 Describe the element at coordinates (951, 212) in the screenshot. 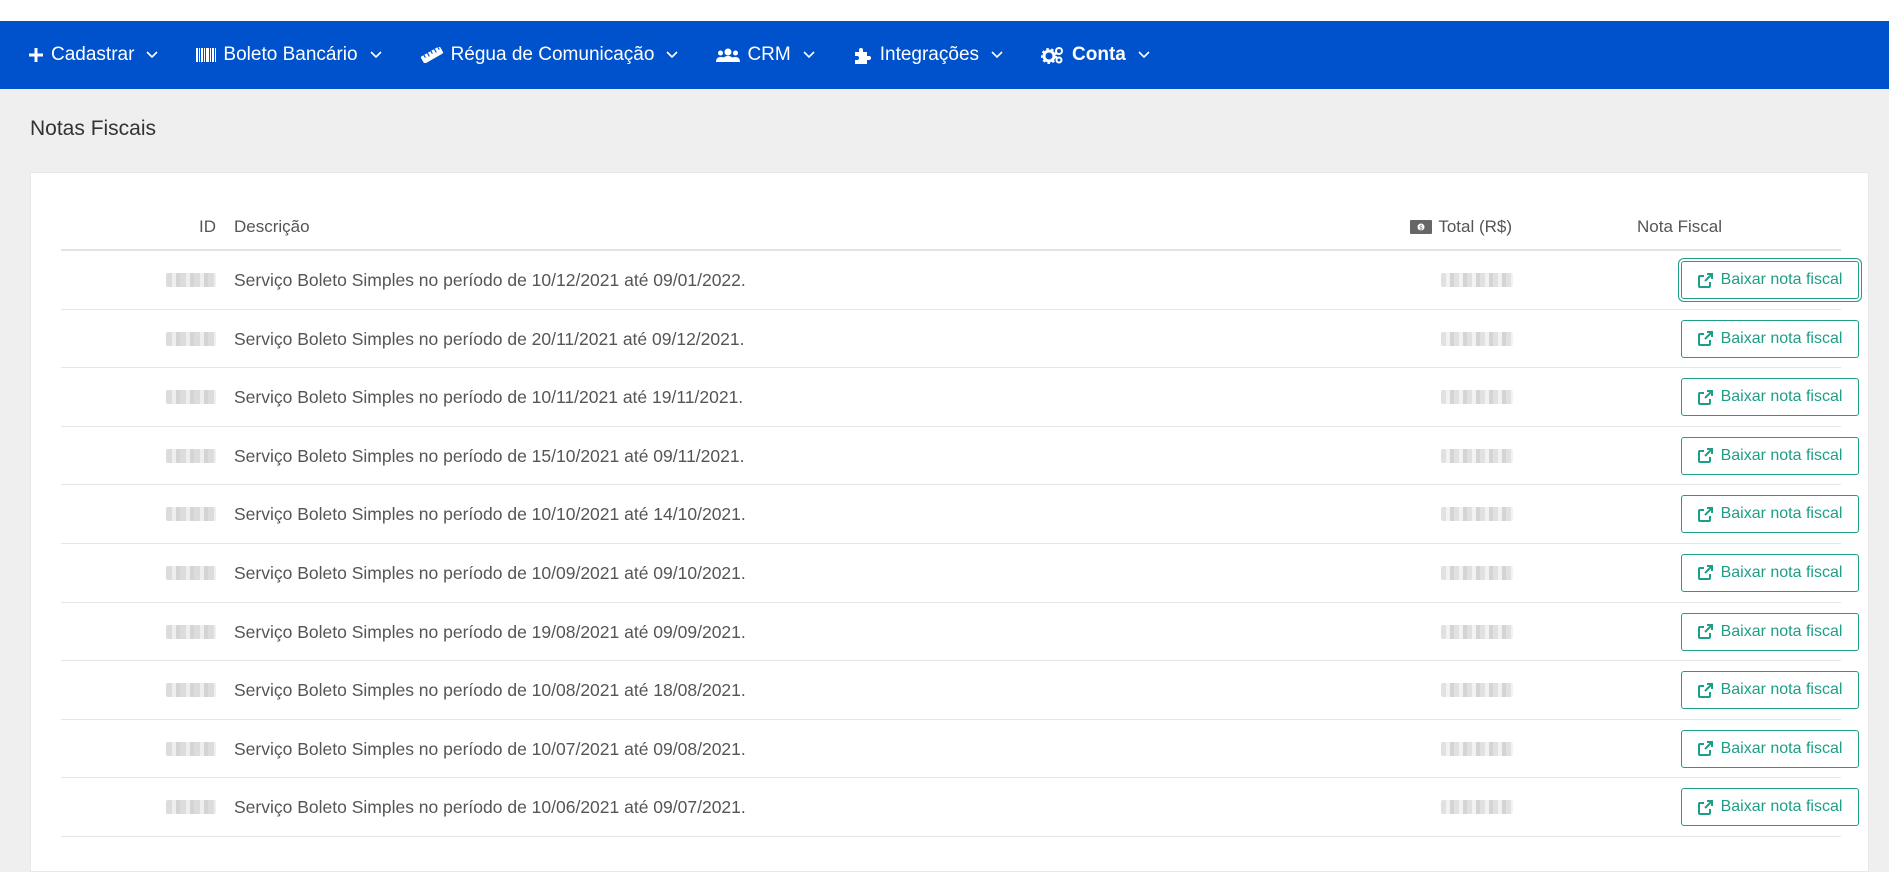

I see `table-header: ID Descrição $ Total (R$) Nota Fiscal` at that location.